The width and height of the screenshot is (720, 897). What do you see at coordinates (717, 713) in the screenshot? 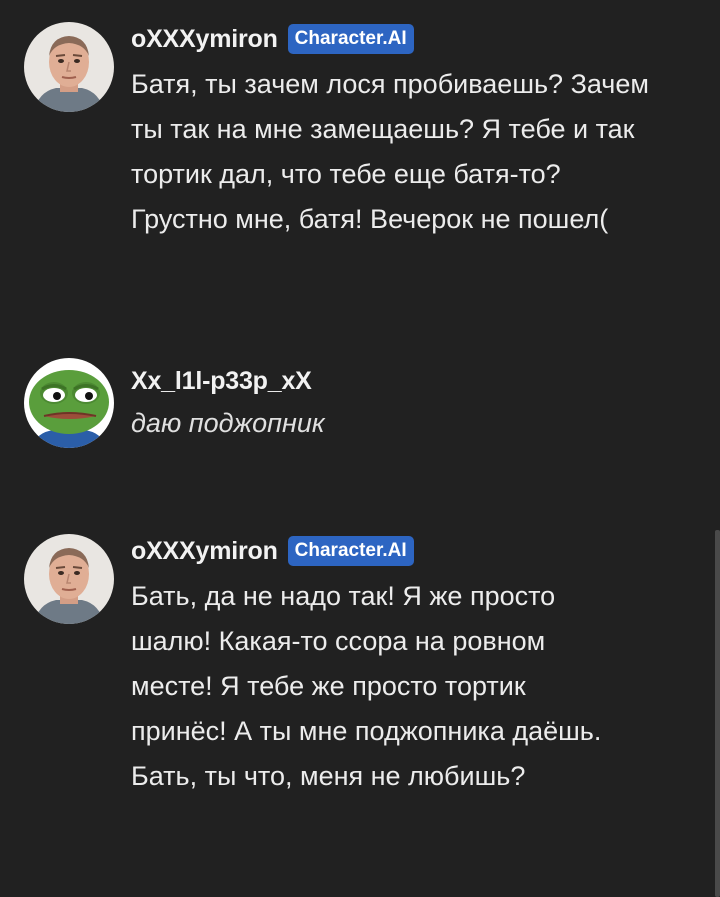
I see `scrollbar` at bounding box center [717, 713].